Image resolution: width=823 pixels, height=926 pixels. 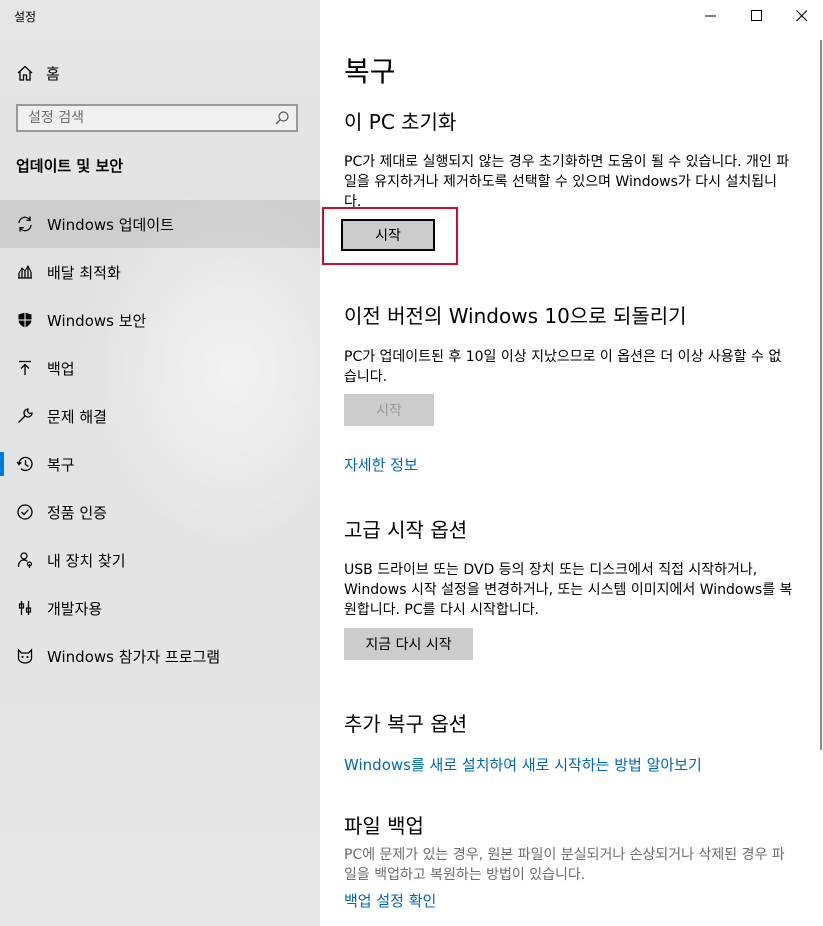 I want to click on person-location-icon, so click(x=25, y=560).